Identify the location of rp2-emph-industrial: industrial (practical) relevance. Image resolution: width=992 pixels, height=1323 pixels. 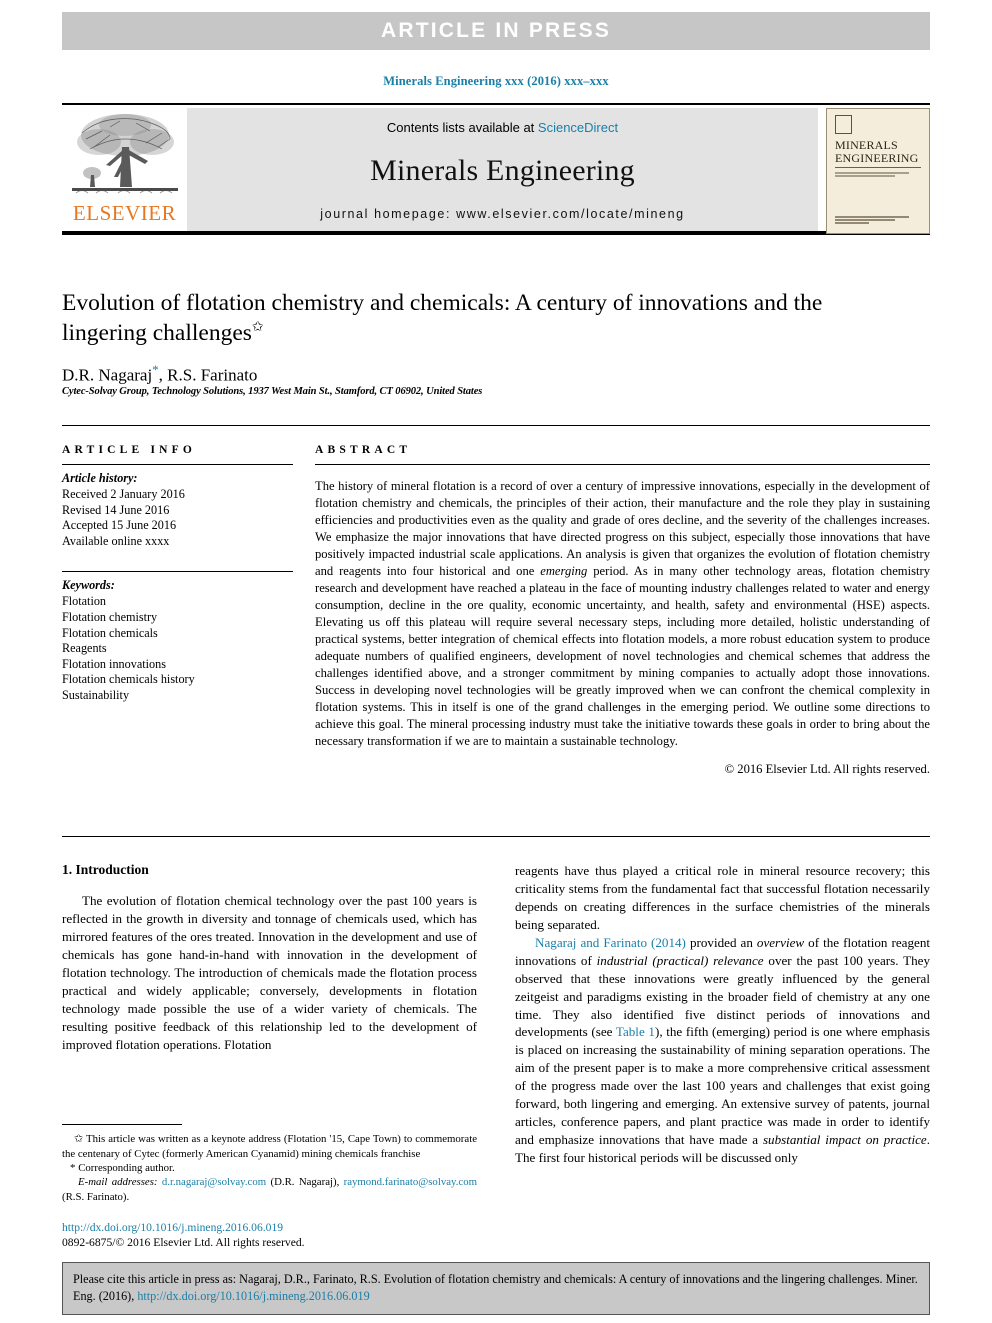
(680, 960).